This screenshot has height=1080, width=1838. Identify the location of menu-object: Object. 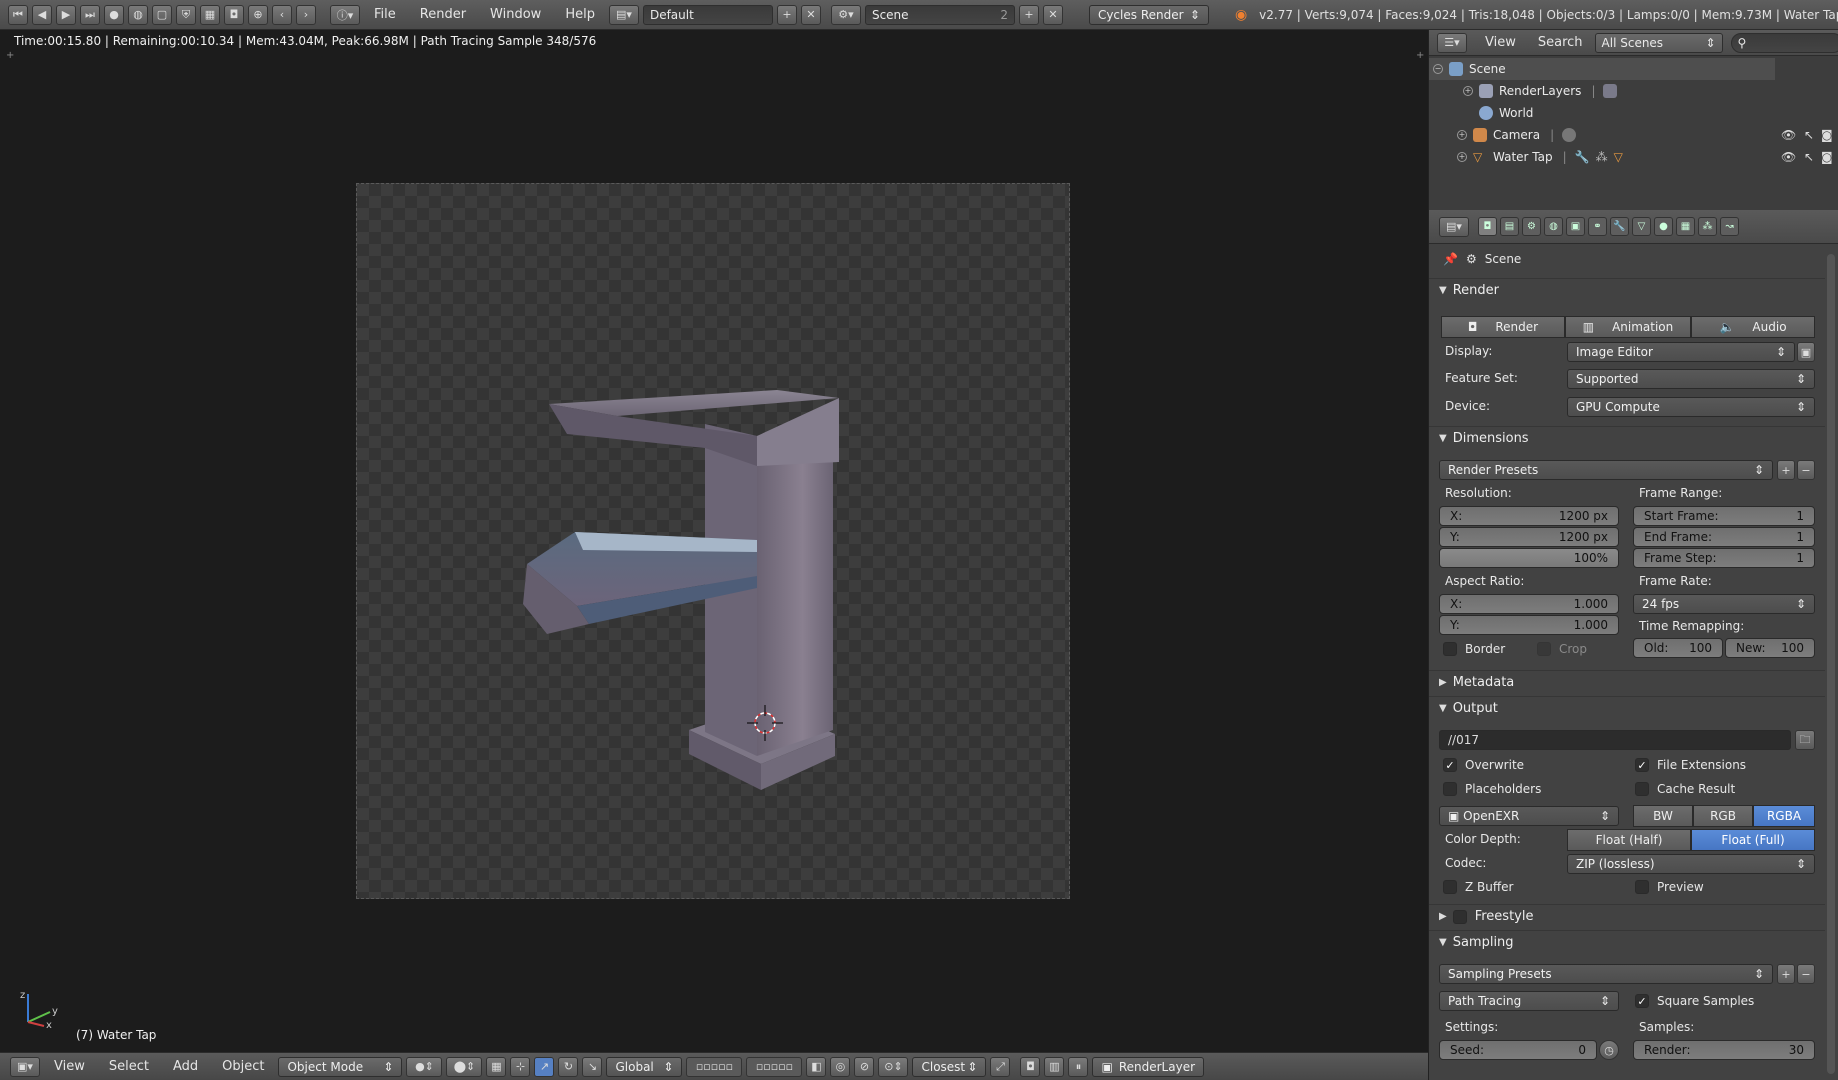
(243, 1066).